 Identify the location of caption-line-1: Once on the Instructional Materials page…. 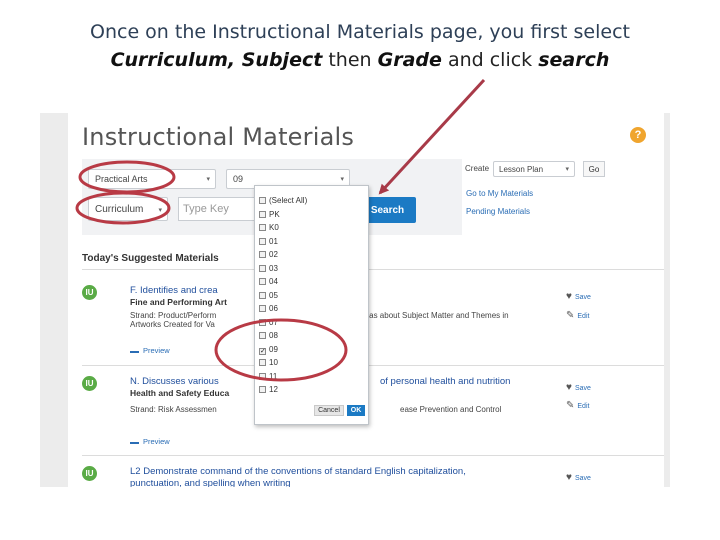
(360, 32).